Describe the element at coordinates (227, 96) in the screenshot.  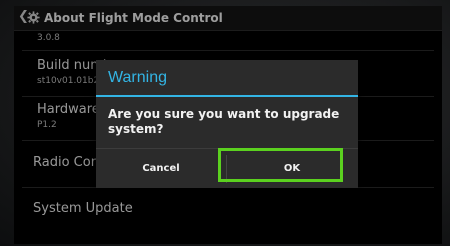
I see `dialog-title-divider` at that location.